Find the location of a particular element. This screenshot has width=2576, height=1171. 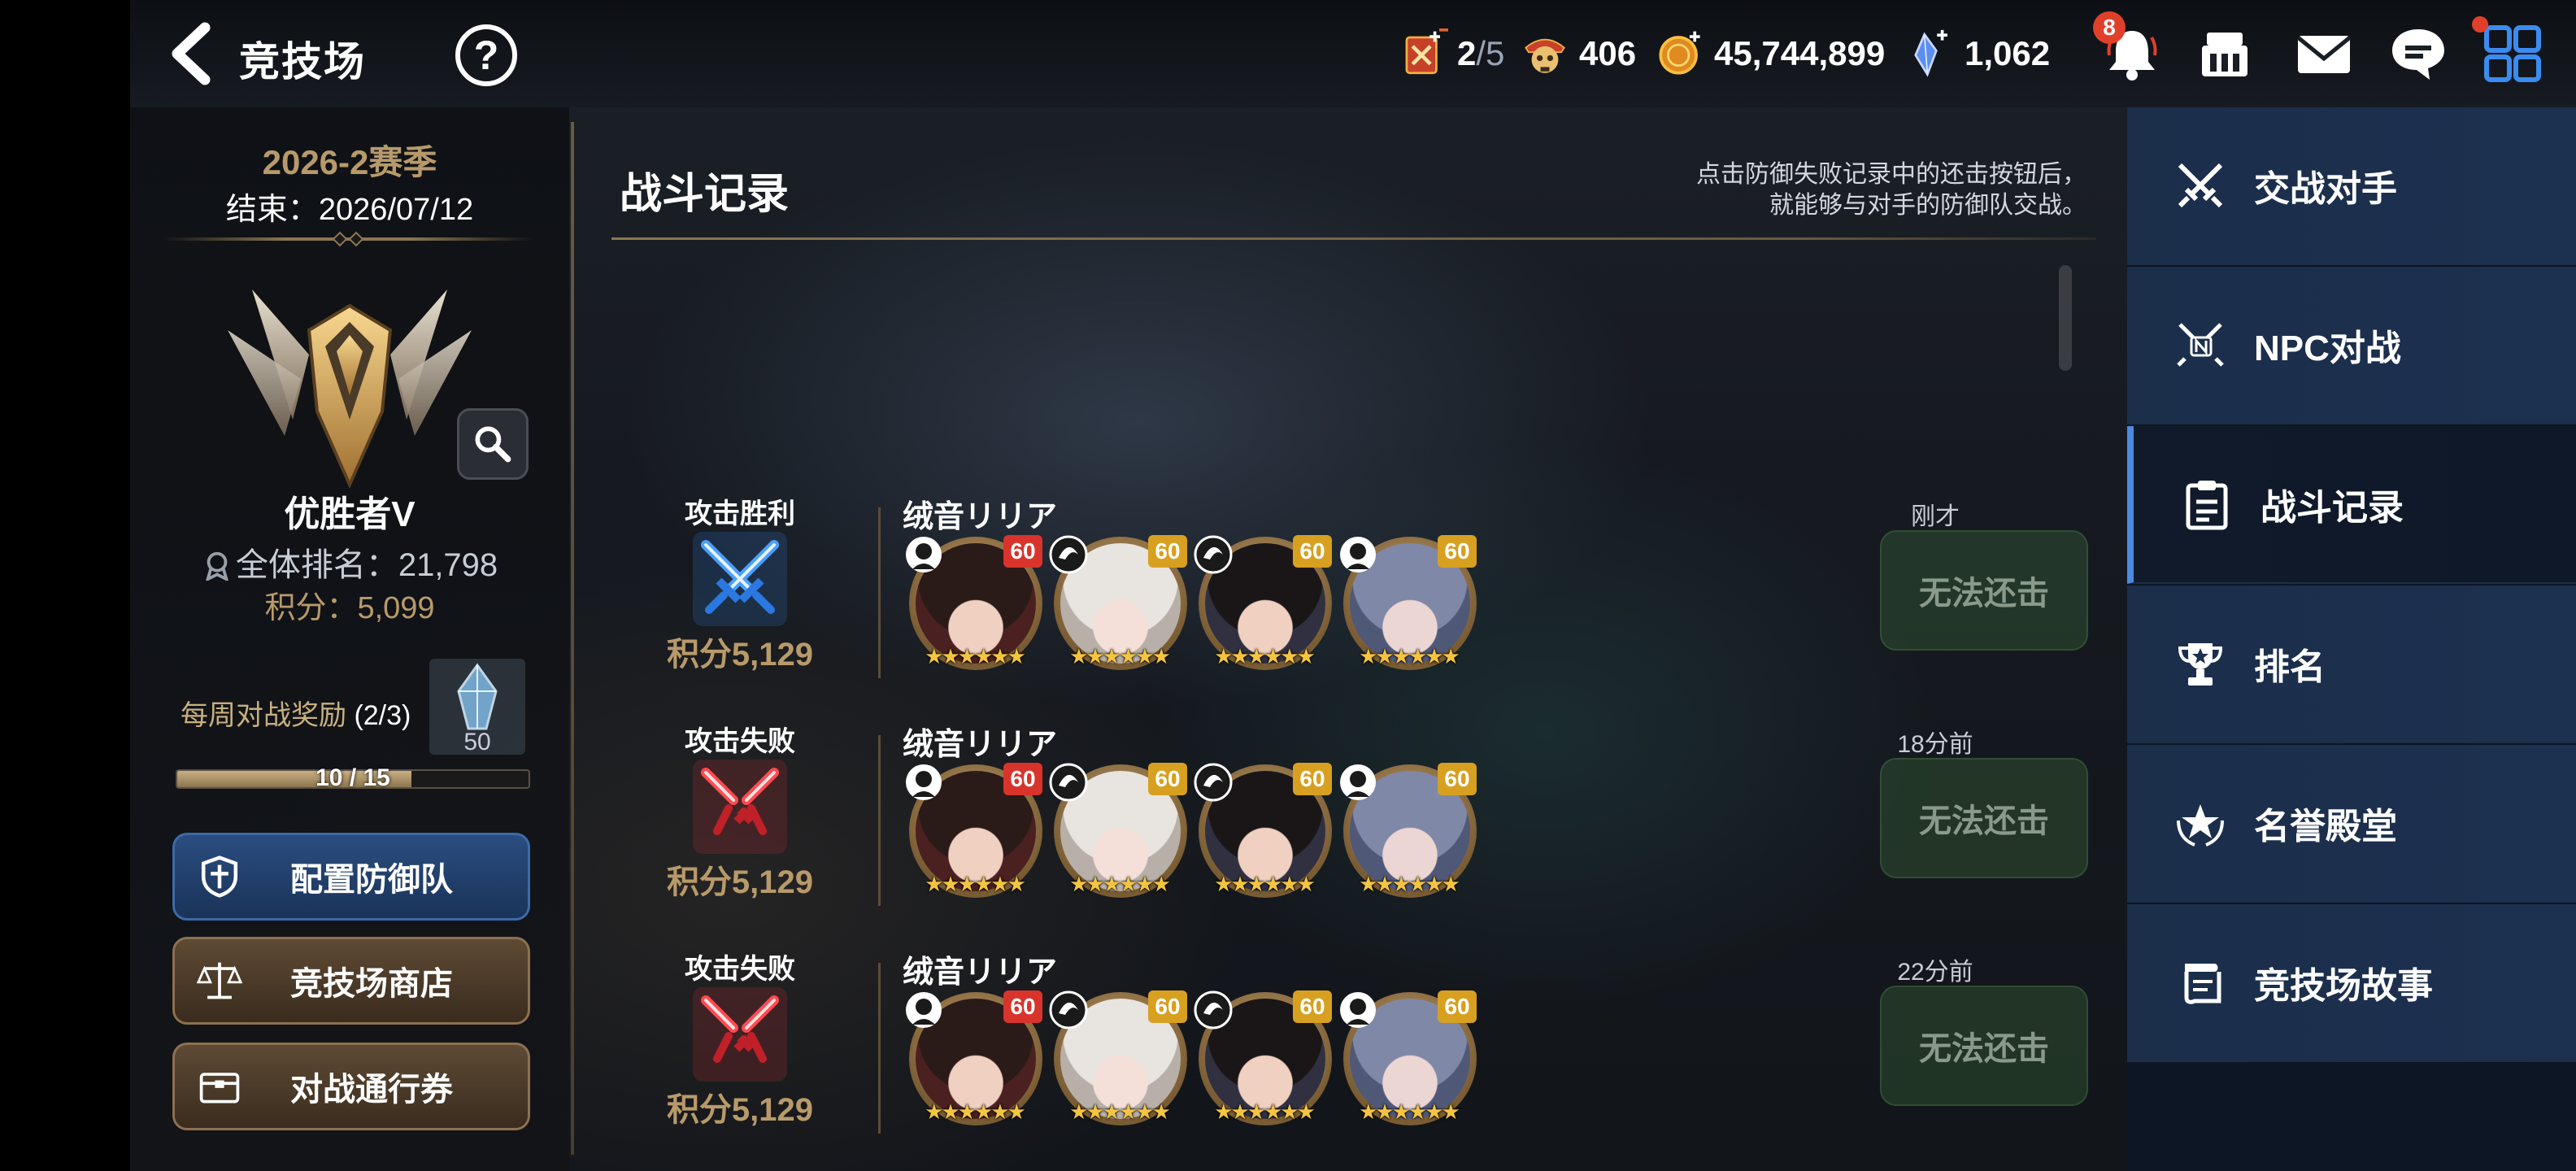

rank-emblem-icon is located at coordinates (350, 389).